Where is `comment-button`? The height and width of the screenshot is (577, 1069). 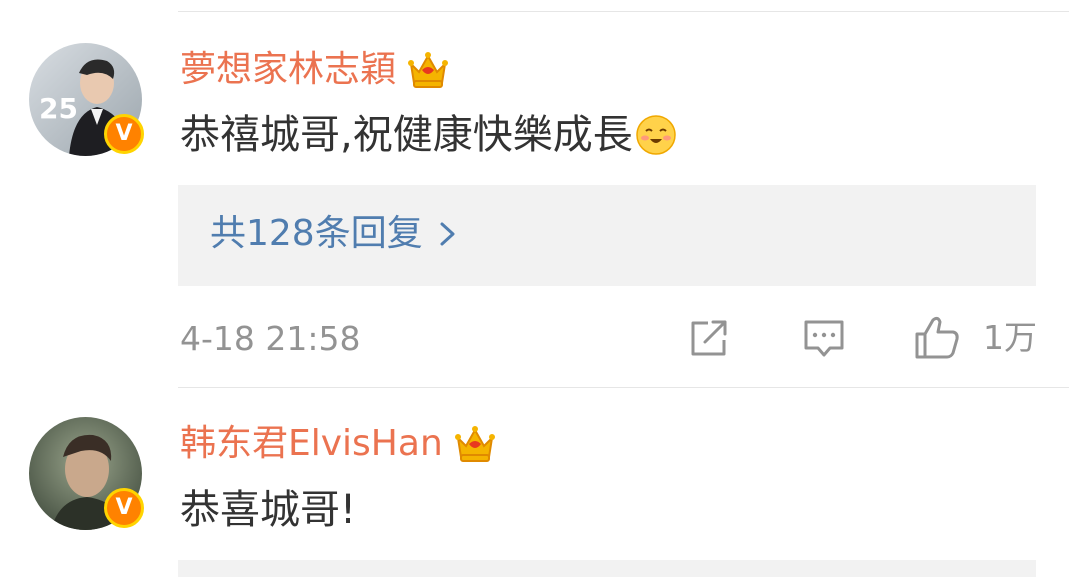 comment-button is located at coordinates (824, 339).